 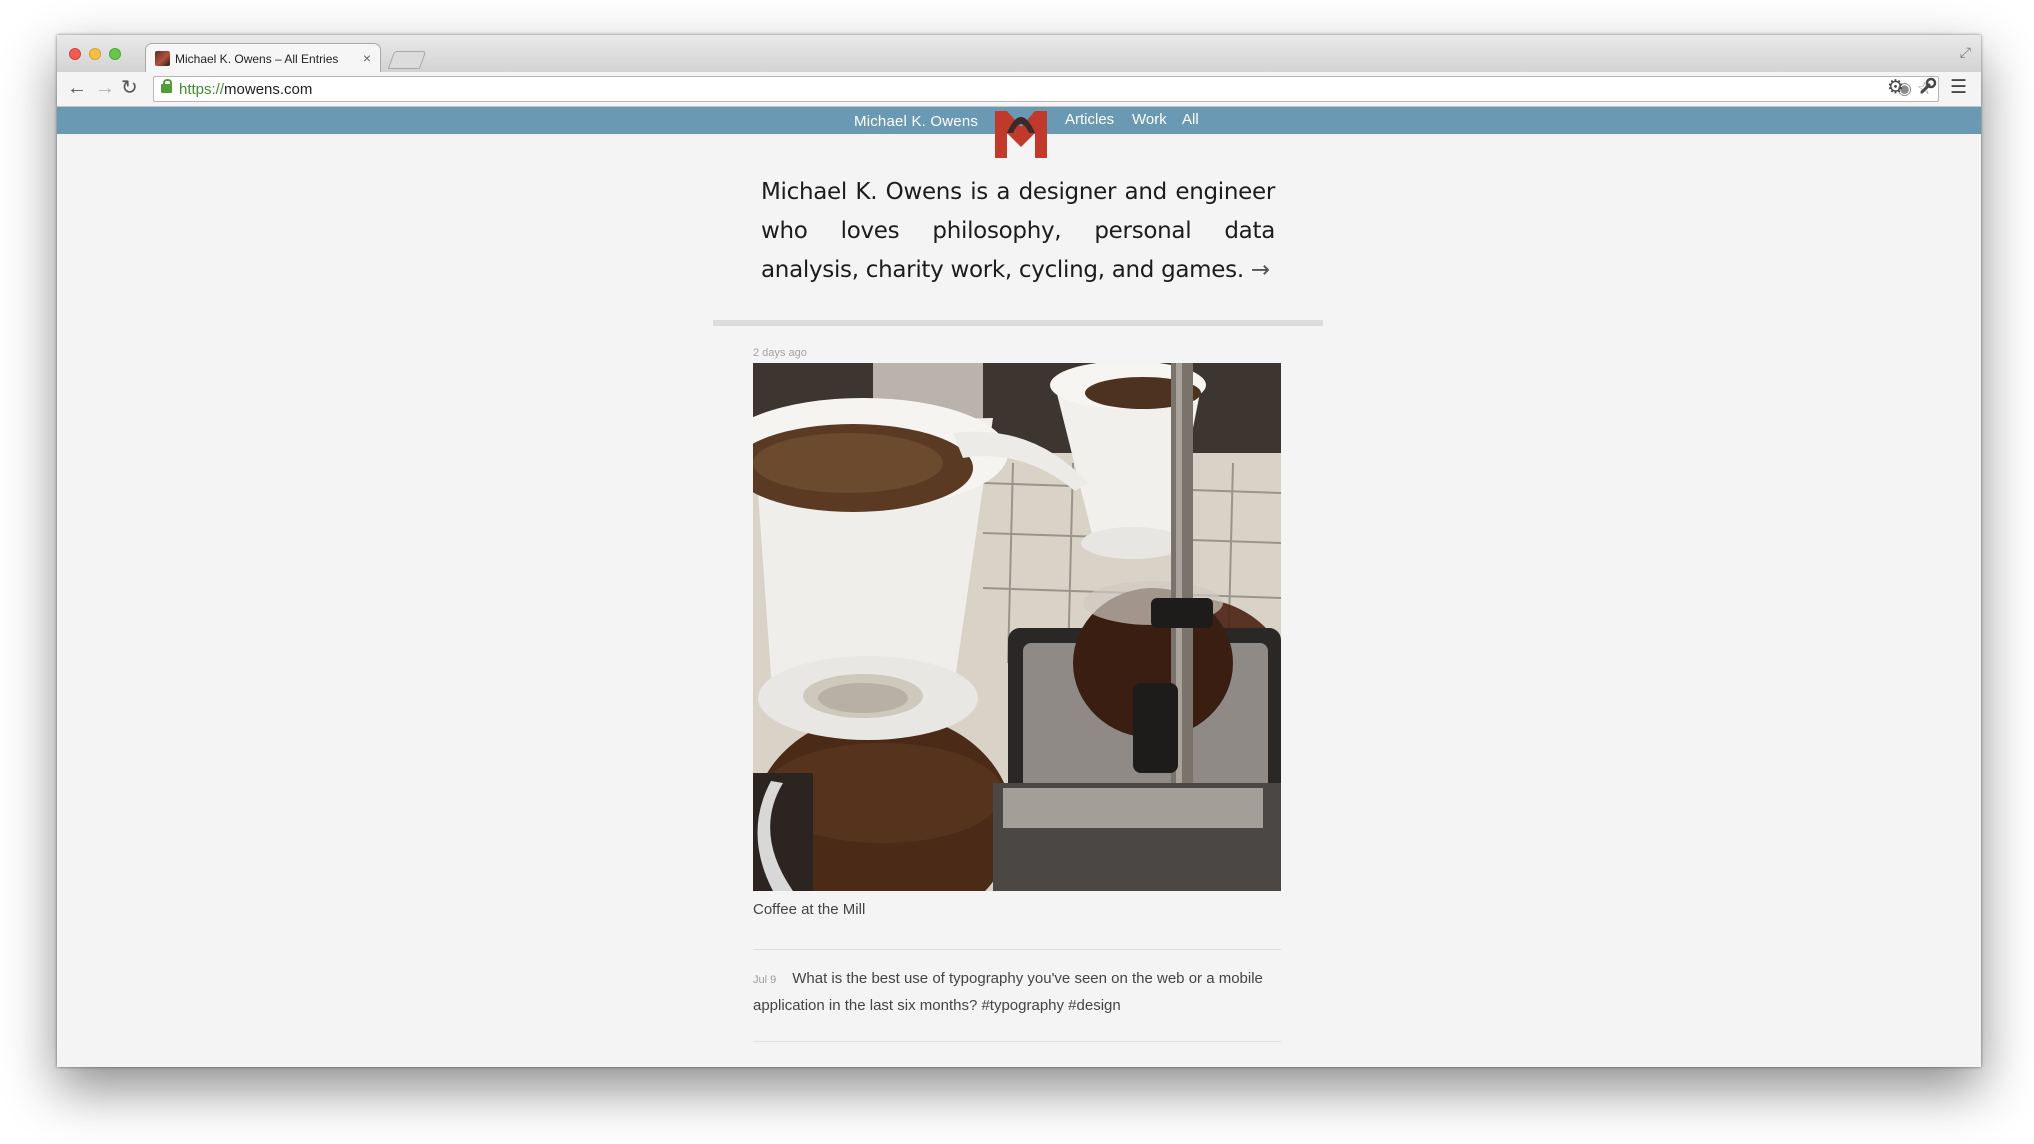 What do you see at coordinates (162, 58) in the screenshot?
I see `favicon-icon` at bounding box center [162, 58].